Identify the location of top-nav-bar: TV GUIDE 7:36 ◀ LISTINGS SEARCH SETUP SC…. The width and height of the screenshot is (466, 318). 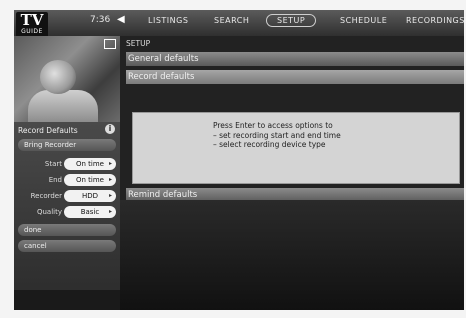
(239, 24).